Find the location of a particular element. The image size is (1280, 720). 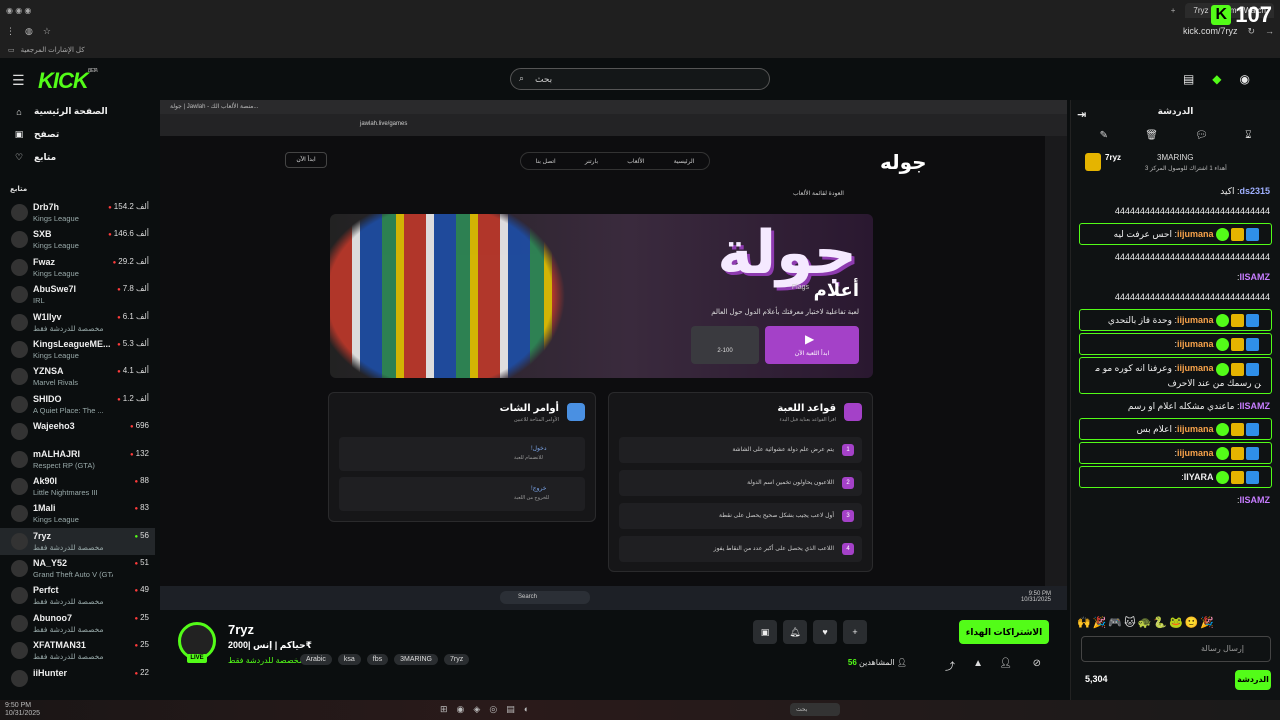

nav-following: متابع ♡ is located at coordinates (77, 157).